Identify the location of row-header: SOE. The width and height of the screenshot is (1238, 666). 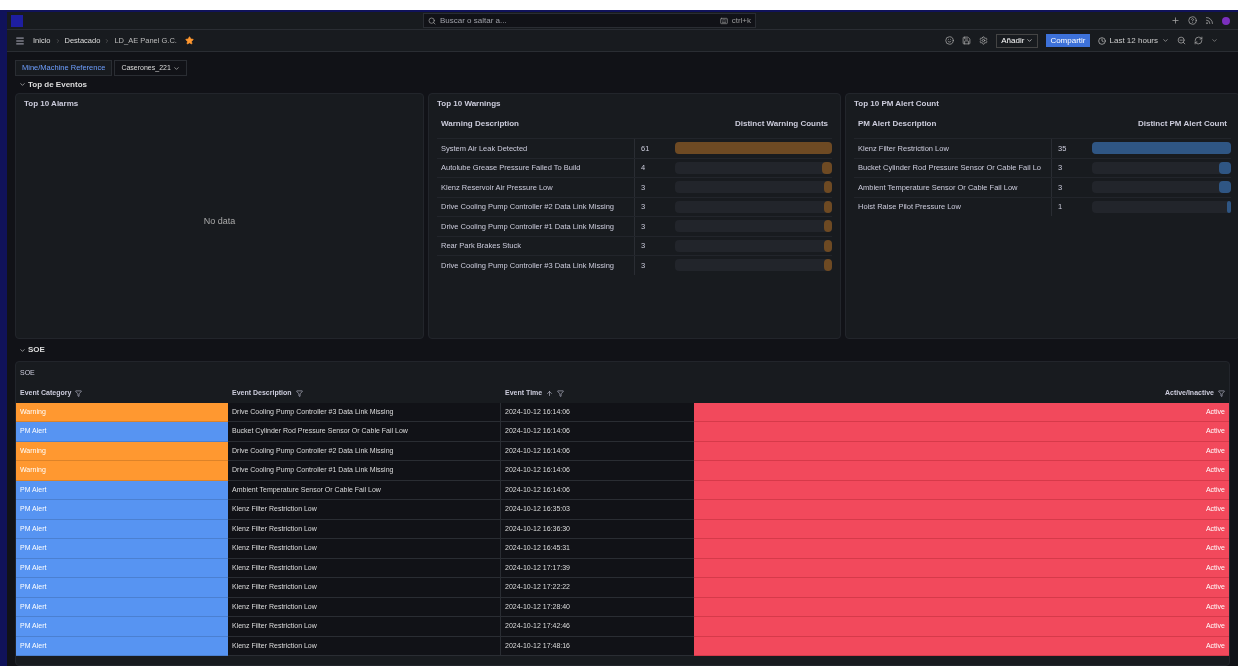
(622, 350).